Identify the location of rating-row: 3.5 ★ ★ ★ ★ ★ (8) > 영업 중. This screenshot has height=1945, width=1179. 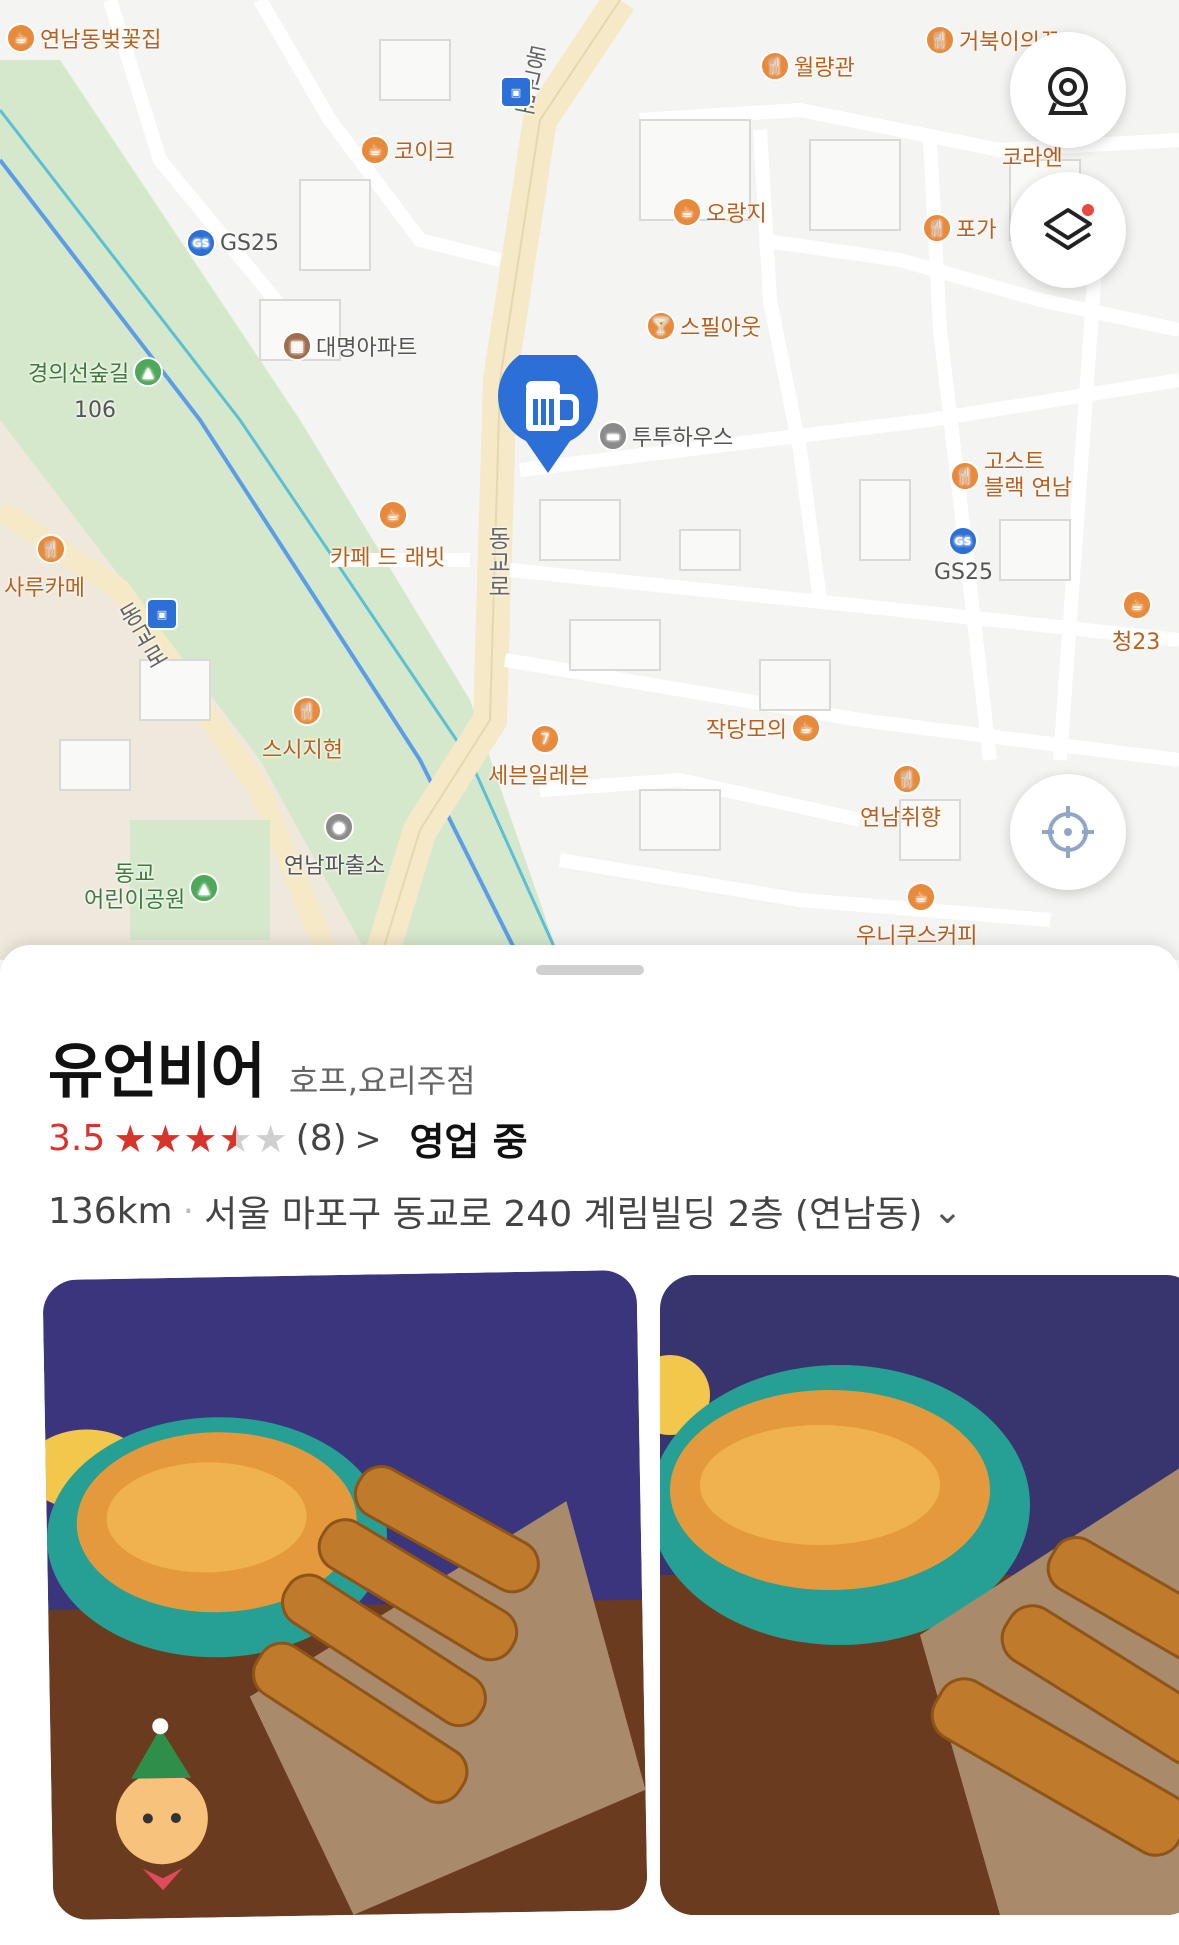
(288, 1138).